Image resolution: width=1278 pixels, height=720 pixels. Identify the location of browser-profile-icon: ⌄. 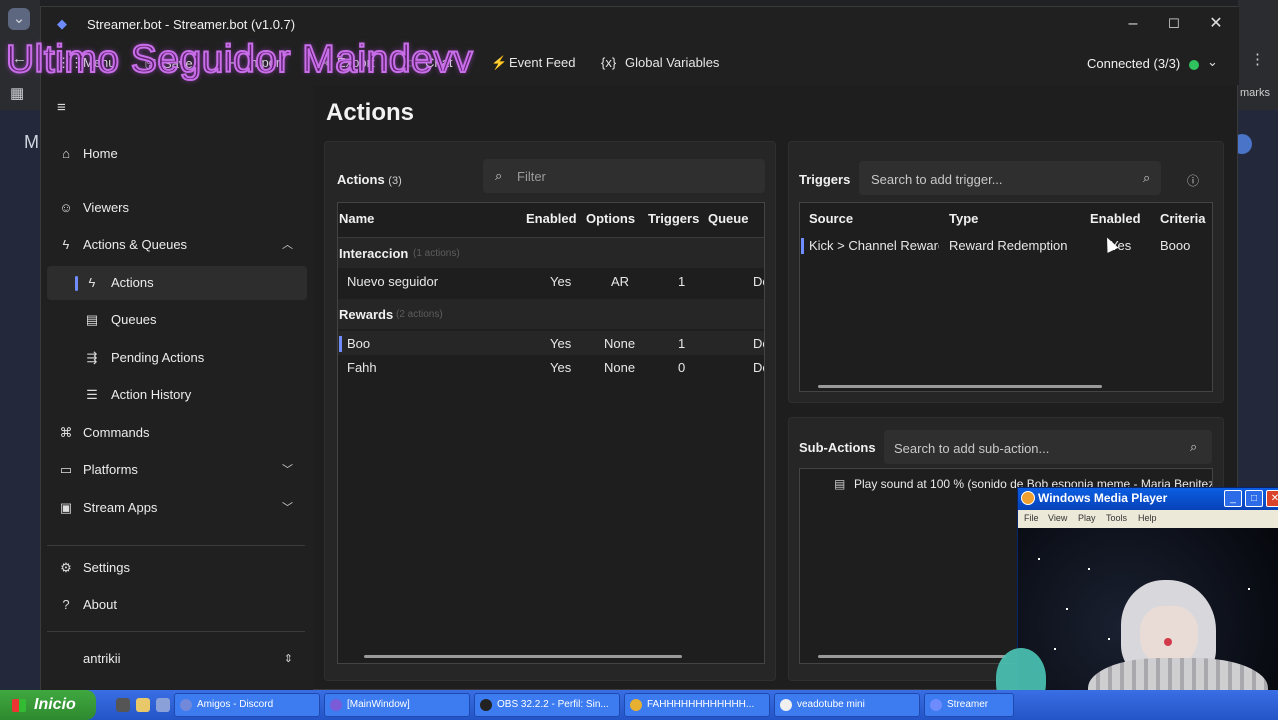
(19, 19).